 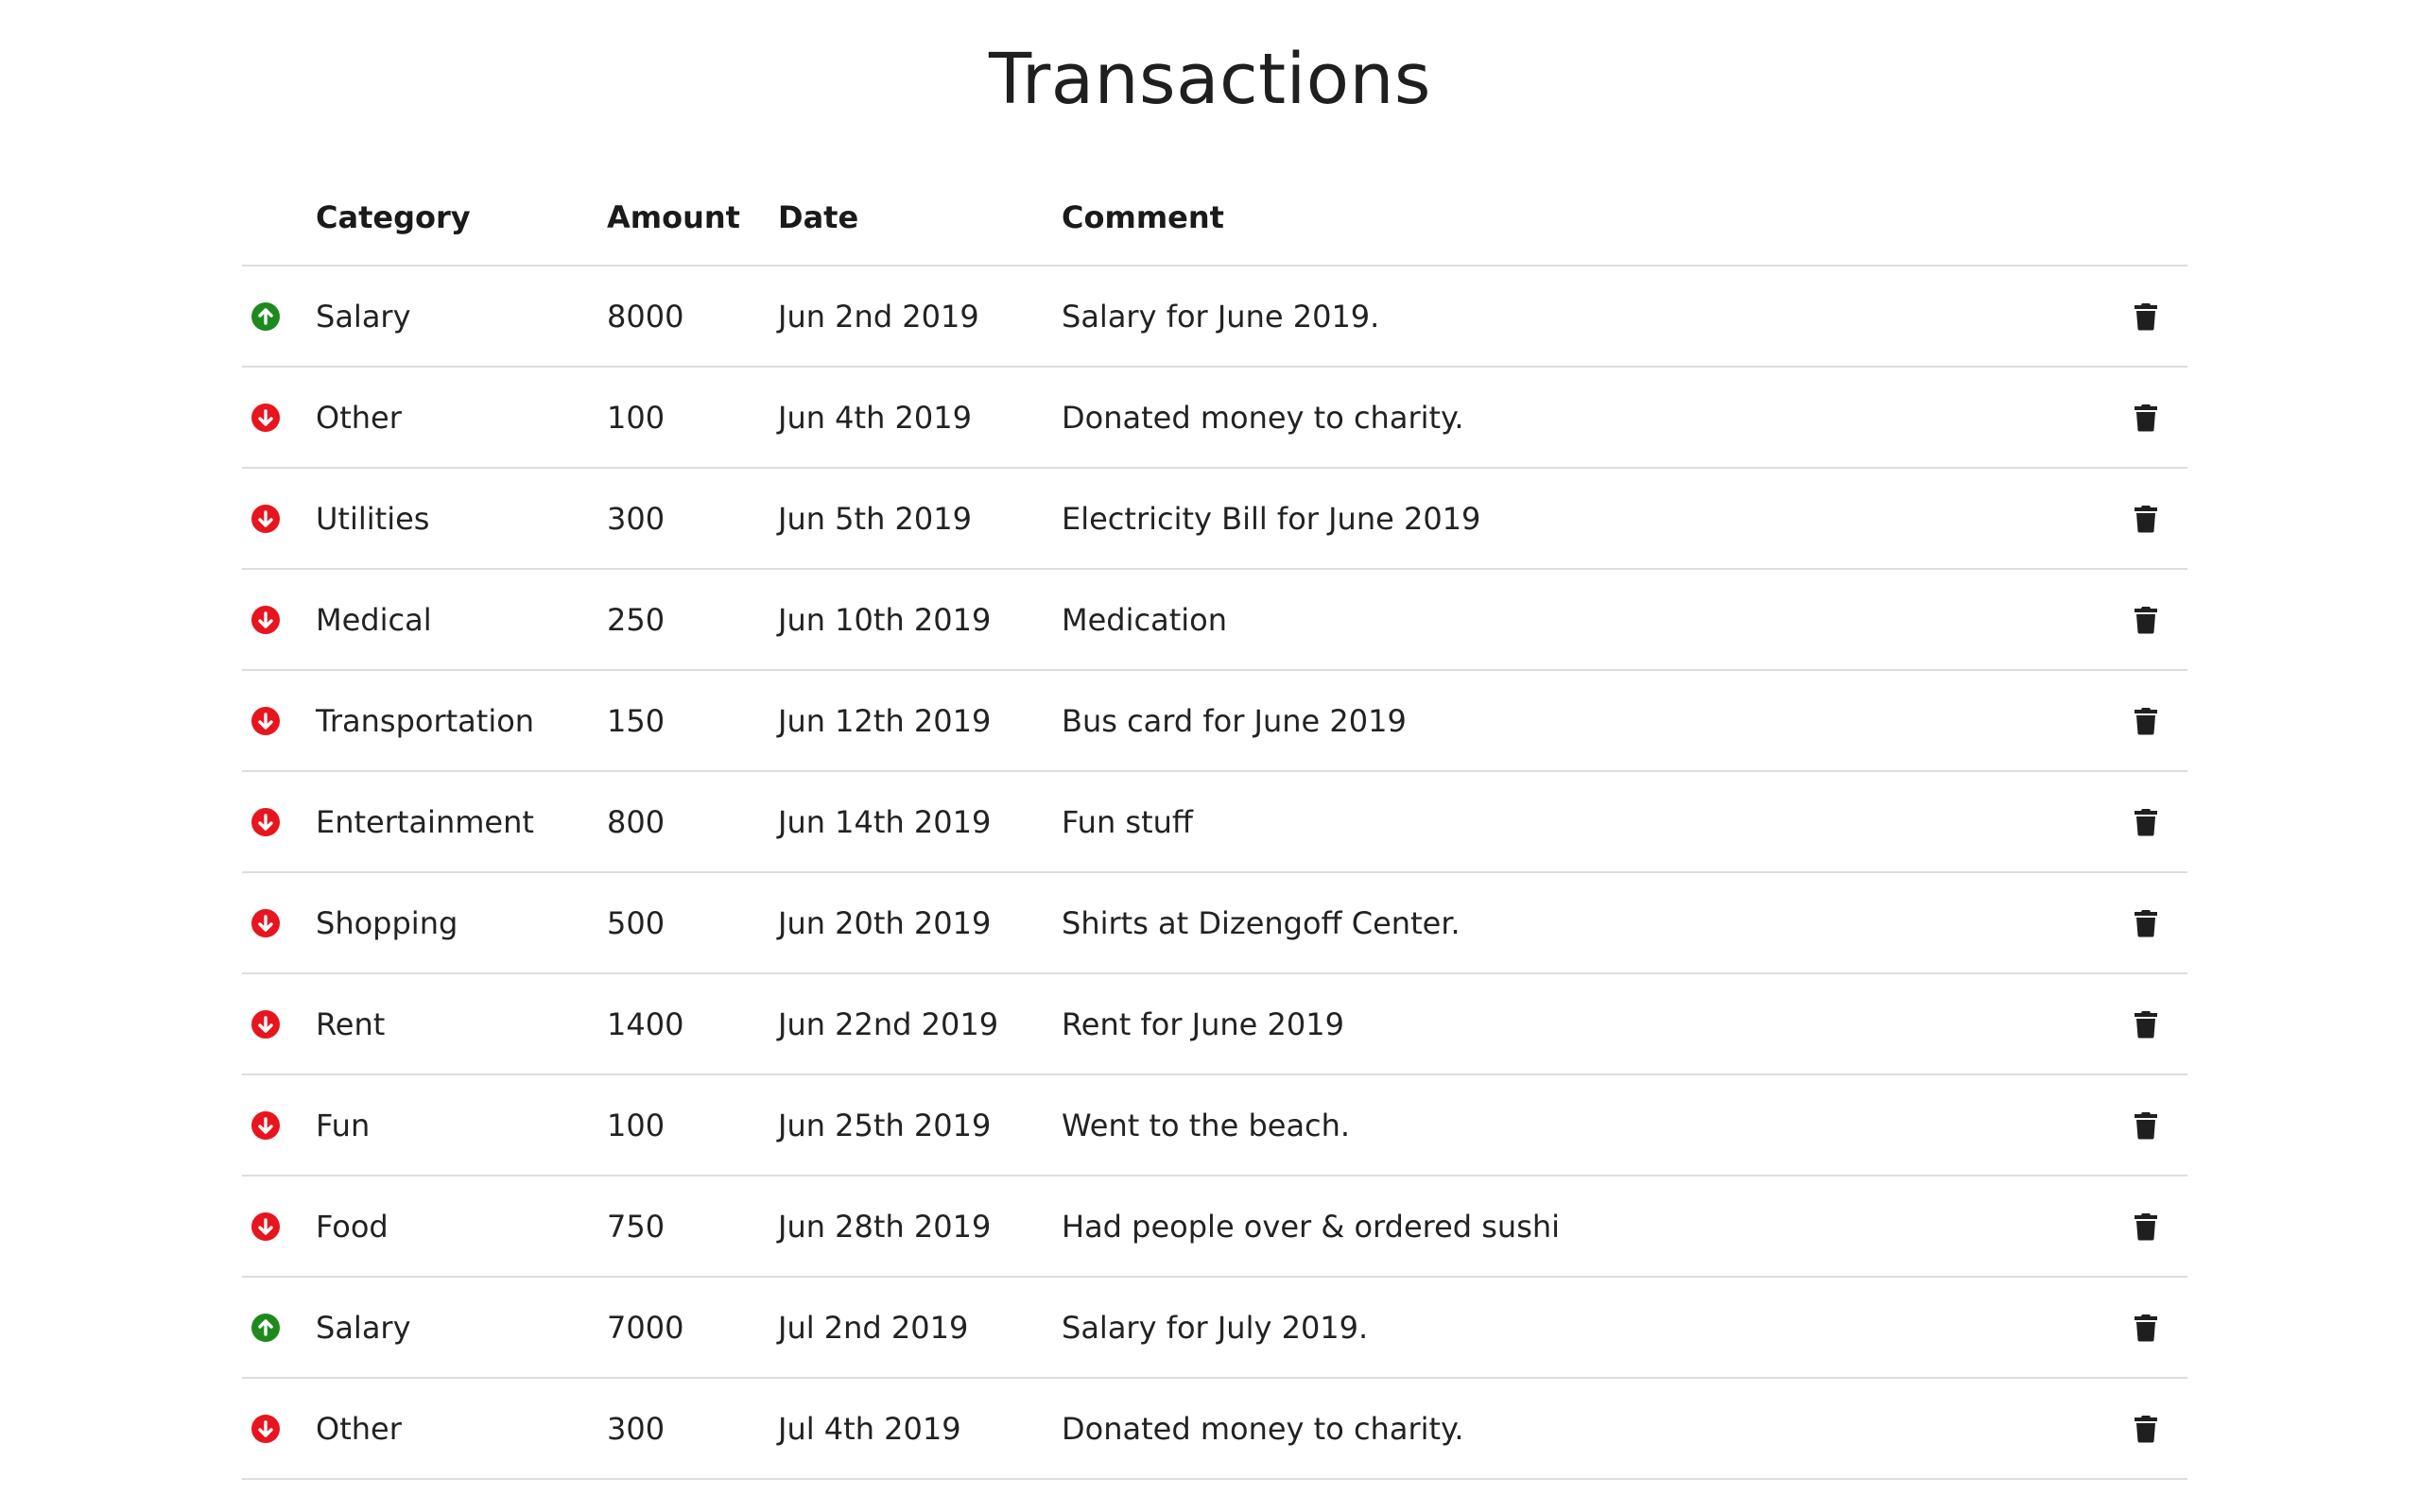 What do you see at coordinates (885, 720) in the screenshot?
I see `cell-date: Jun 12th 2019` at bounding box center [885, 720].